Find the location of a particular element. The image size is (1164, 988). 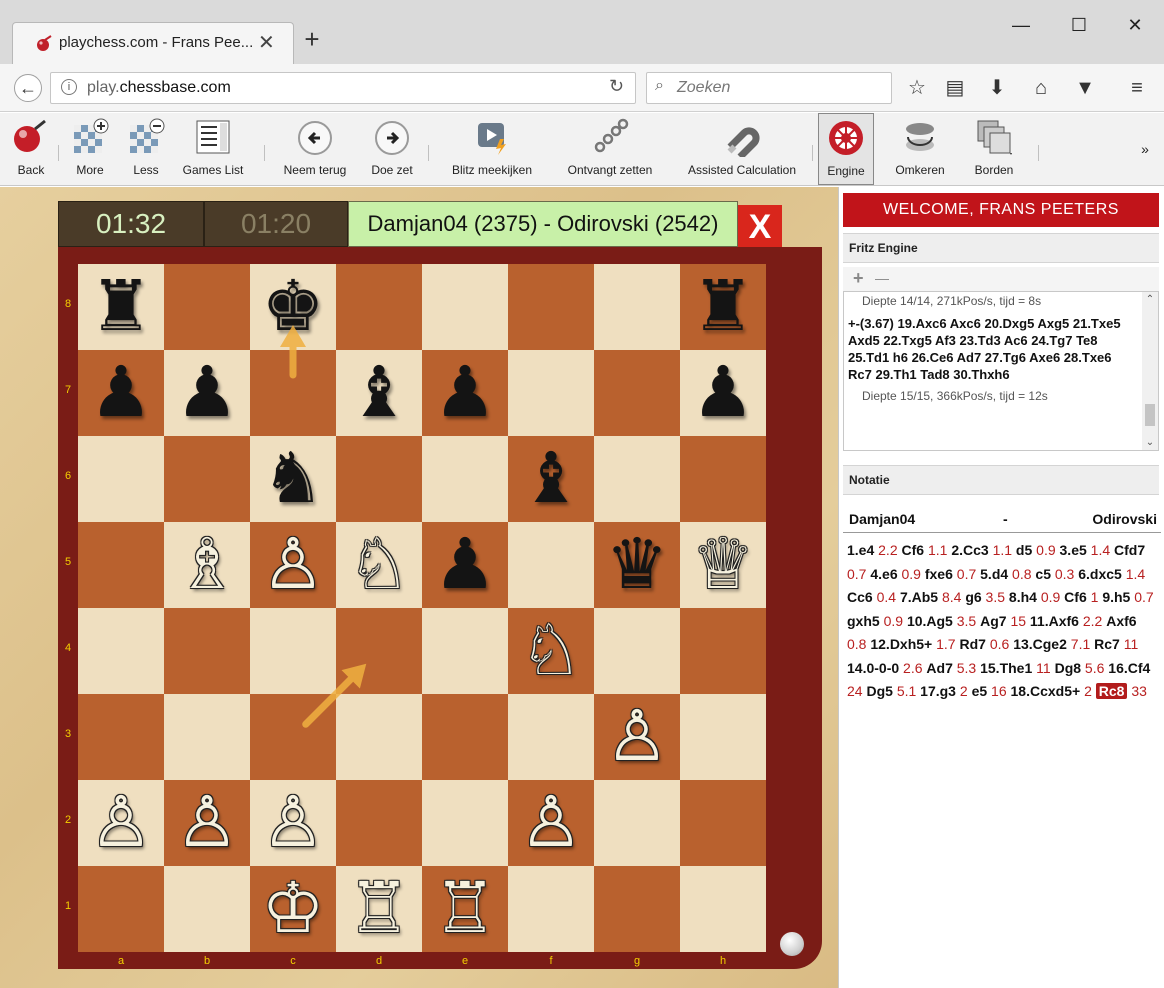

square-e4 is located at coordinates (465, 651).